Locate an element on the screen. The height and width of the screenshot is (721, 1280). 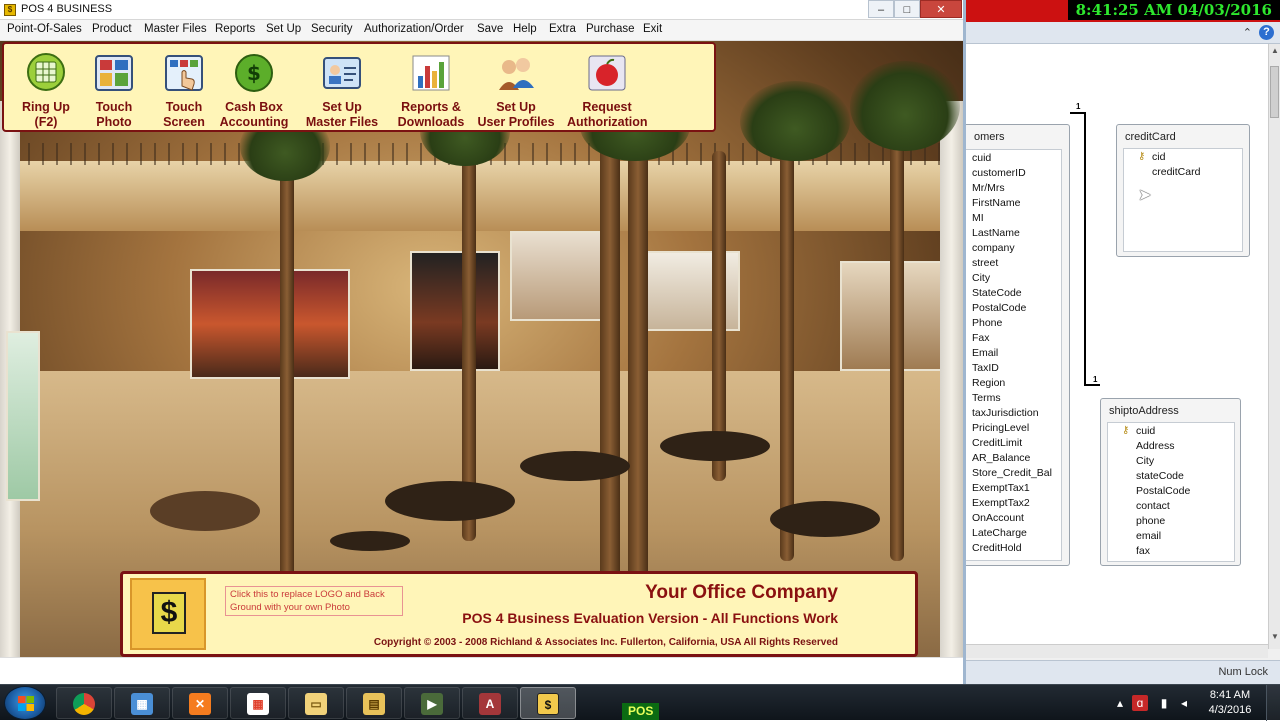
field-fax: Fax is located at coordinates (981, 338).